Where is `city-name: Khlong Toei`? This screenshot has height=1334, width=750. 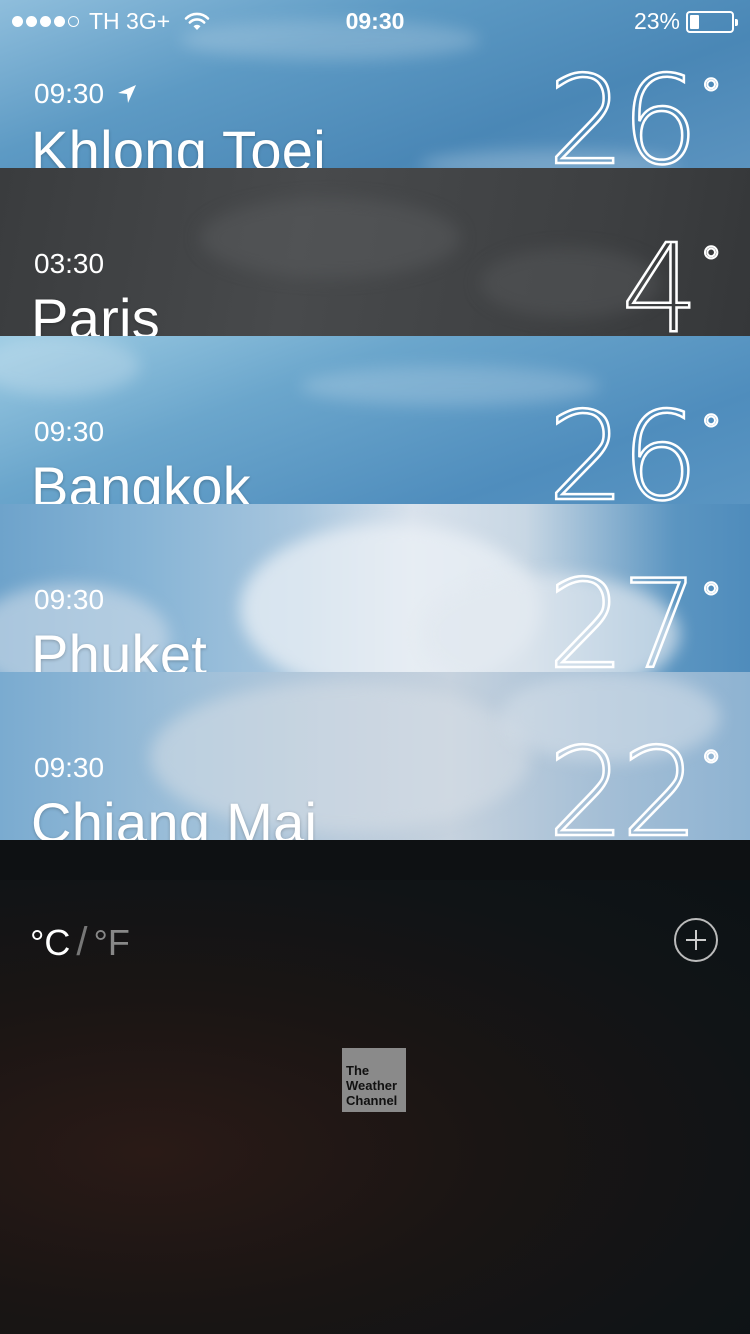 city-name: Khlong Toei is located at coordinates (178, 143).